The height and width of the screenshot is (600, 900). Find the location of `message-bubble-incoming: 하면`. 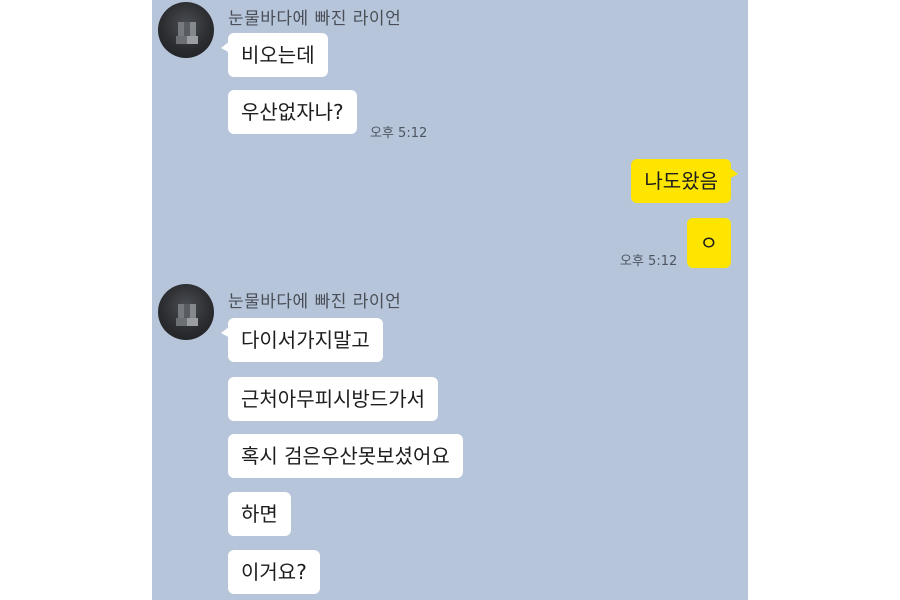

message-bubble-incoming: 하면 is located at coordinates (259, 514).